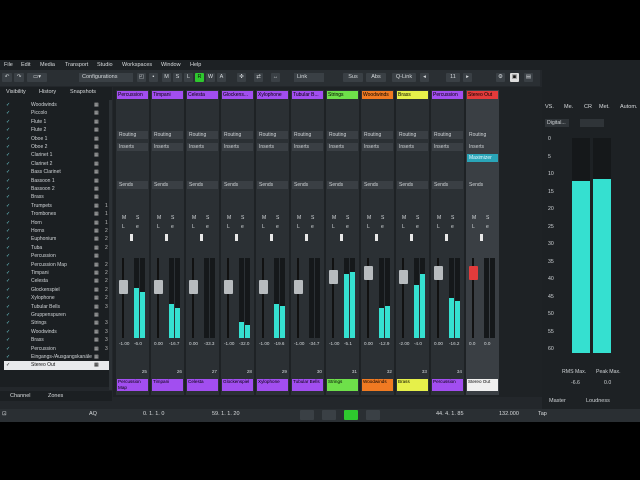  Describe the element at coordinates (353, 77) in the screenshot. I see `suspend-button: Sus` at that location.